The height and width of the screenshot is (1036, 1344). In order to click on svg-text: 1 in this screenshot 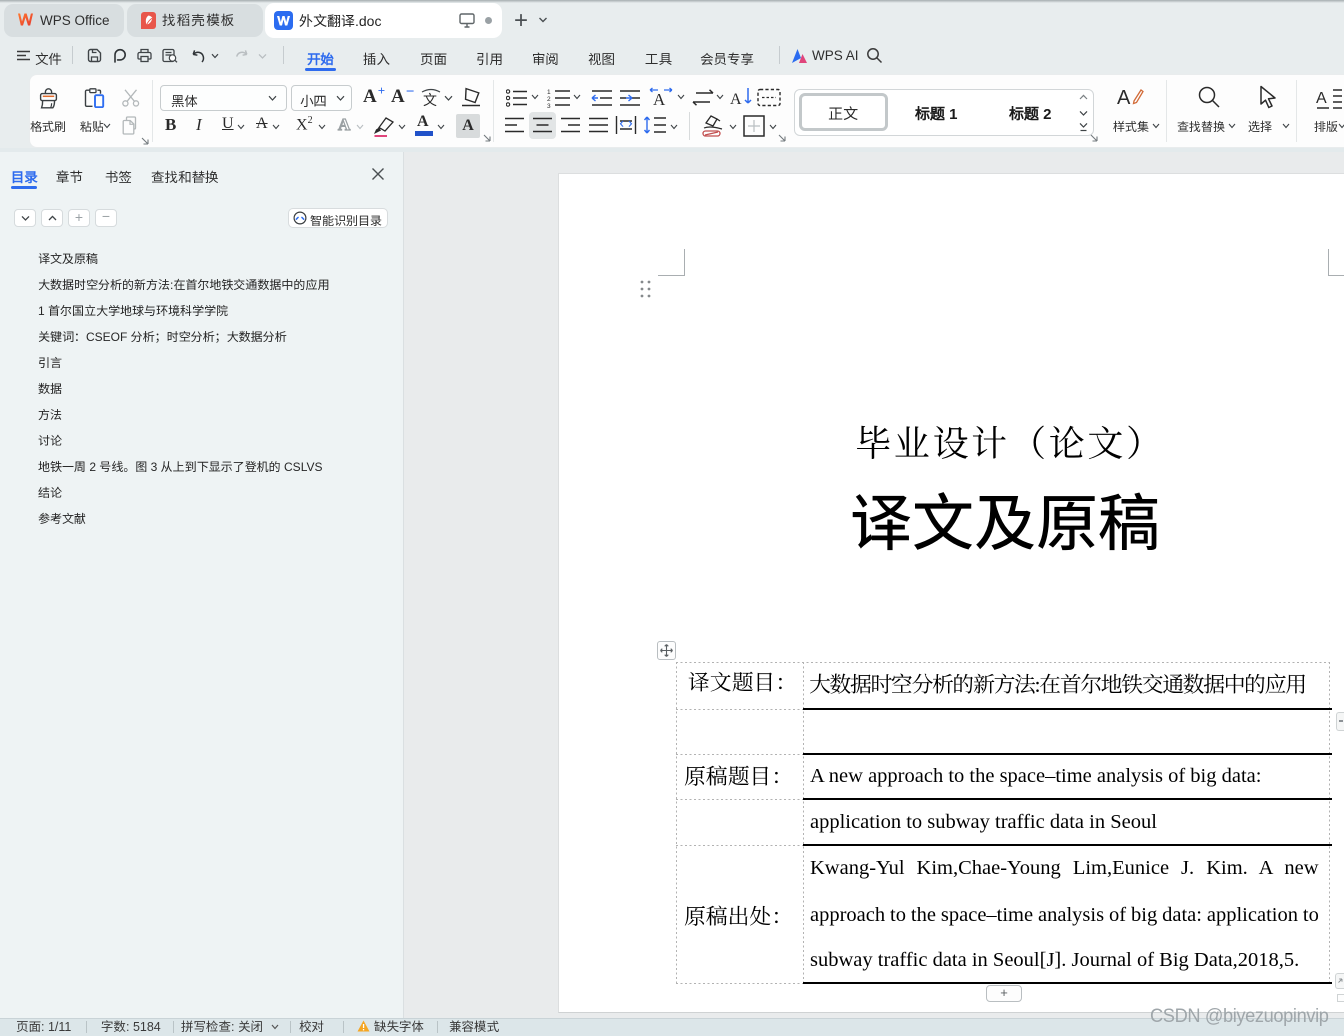, I will do `click(549, 92)`.